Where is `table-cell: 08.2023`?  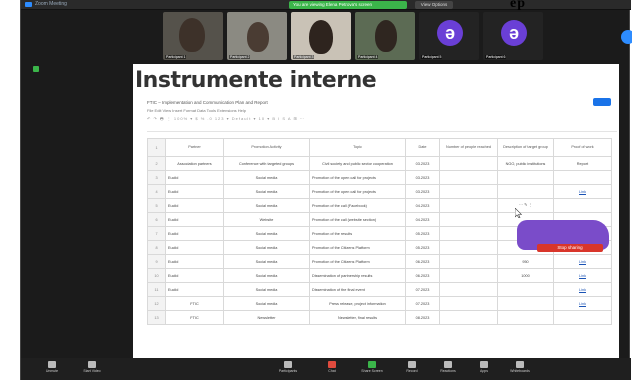 table-cell: 08.2023 is located at coordinates (422, 317).